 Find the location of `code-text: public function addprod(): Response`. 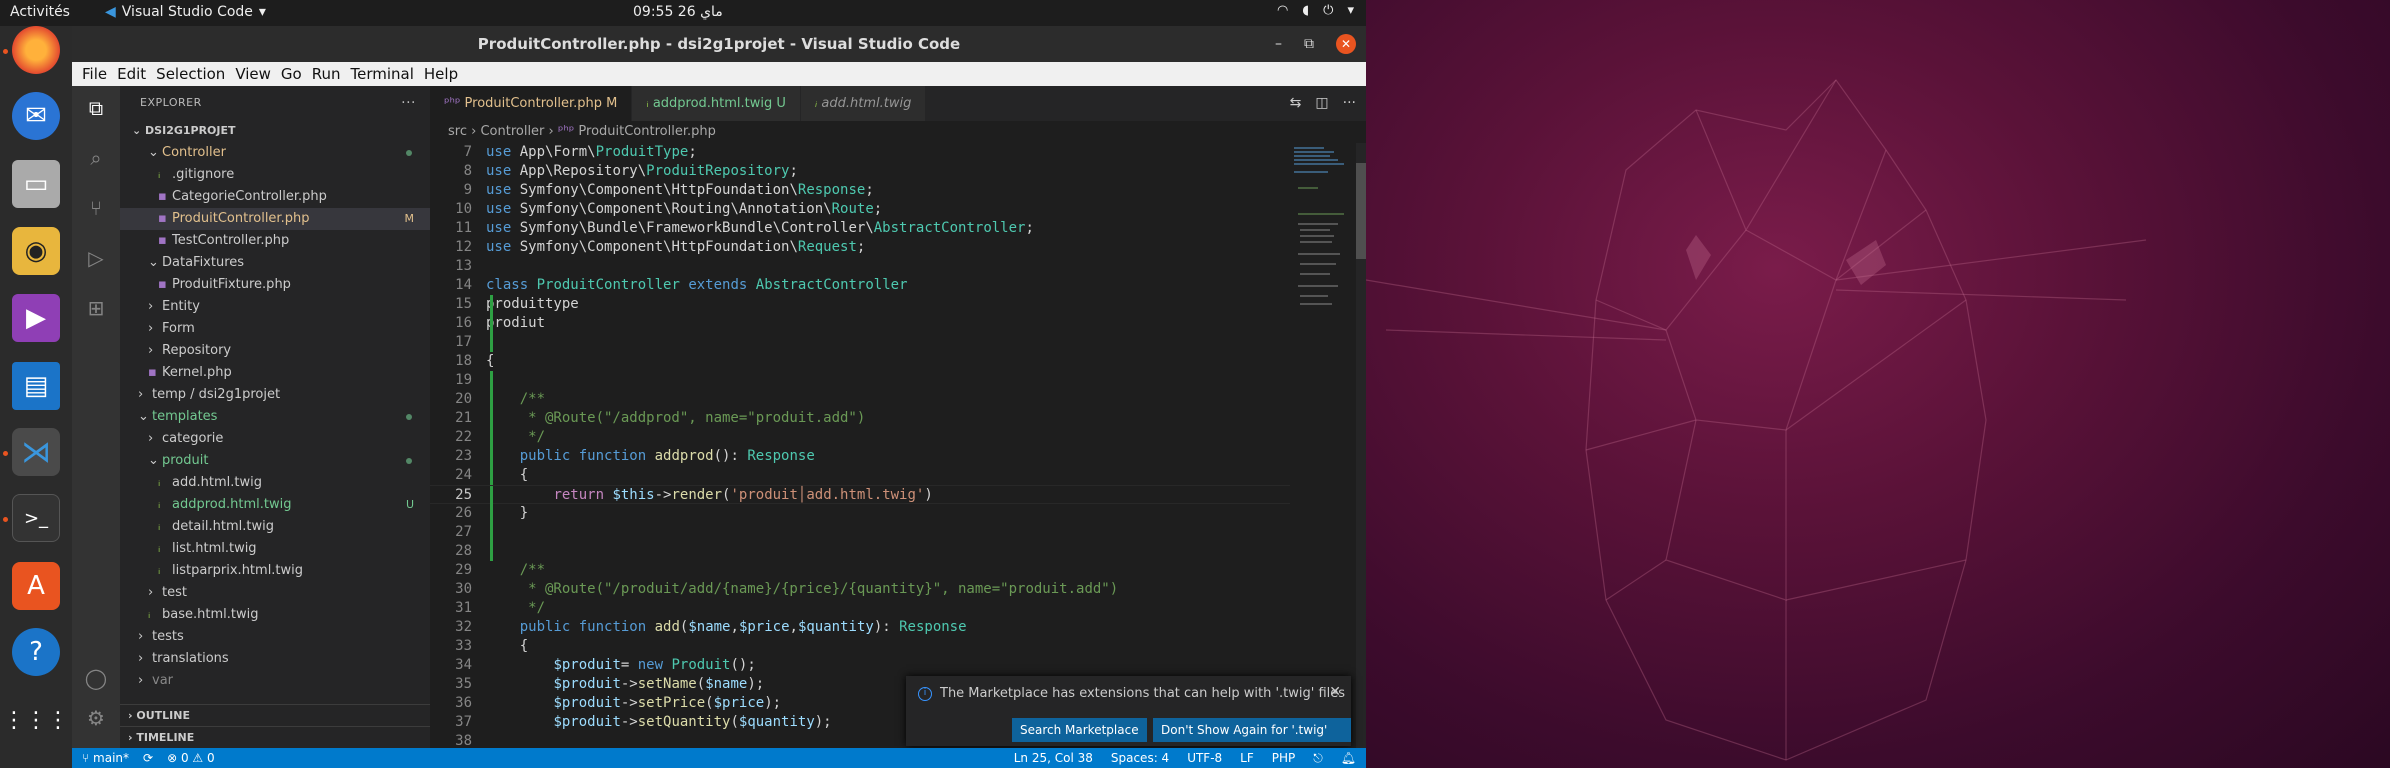

code-text: public function addprod(): Response is located at coordinates (667, 456).